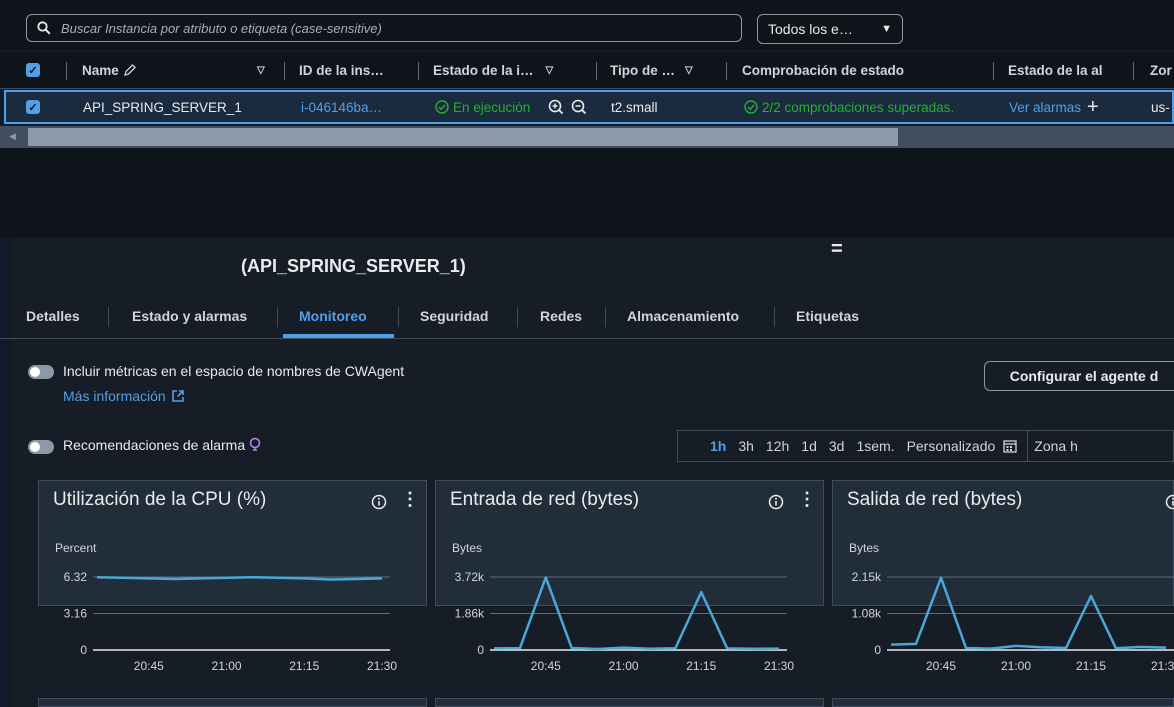 The image size is (1174, 707). What do you see at coordinates (470, 577) in the screenshot?
I see `y-tick-label: 3.72k` at bounding box center [470, 577].